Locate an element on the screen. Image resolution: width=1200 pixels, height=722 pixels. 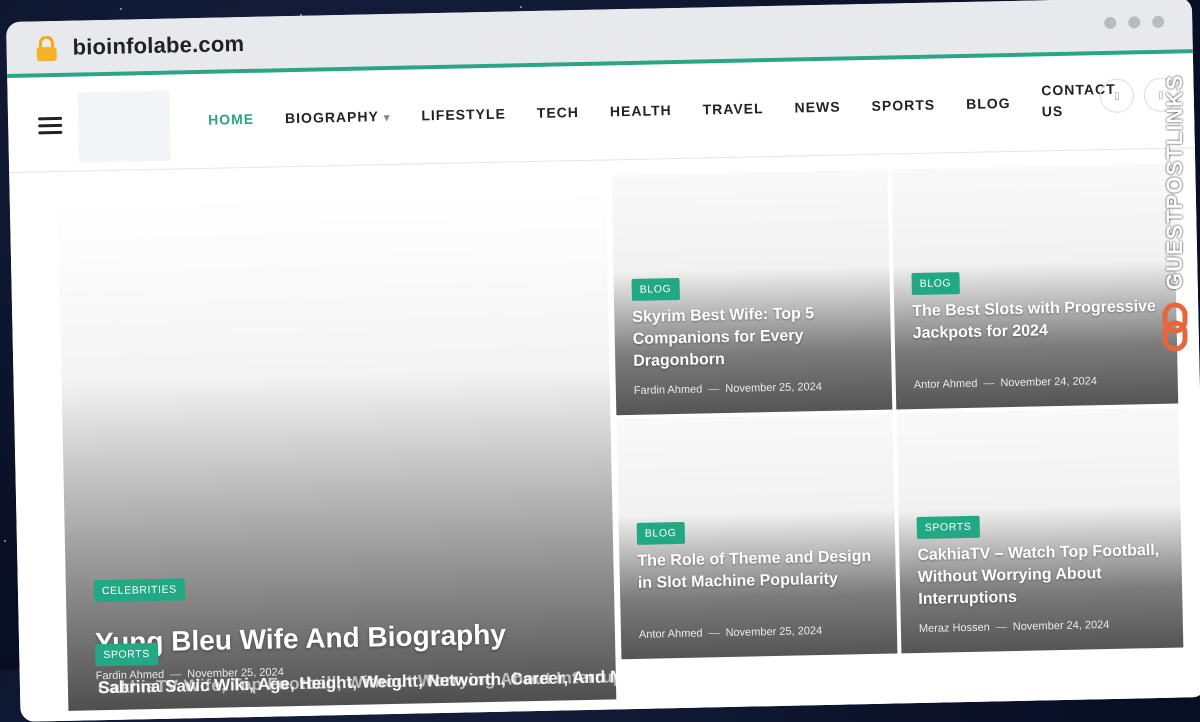
nav-item-blog: BLOG is located at coordinates (988, 103).